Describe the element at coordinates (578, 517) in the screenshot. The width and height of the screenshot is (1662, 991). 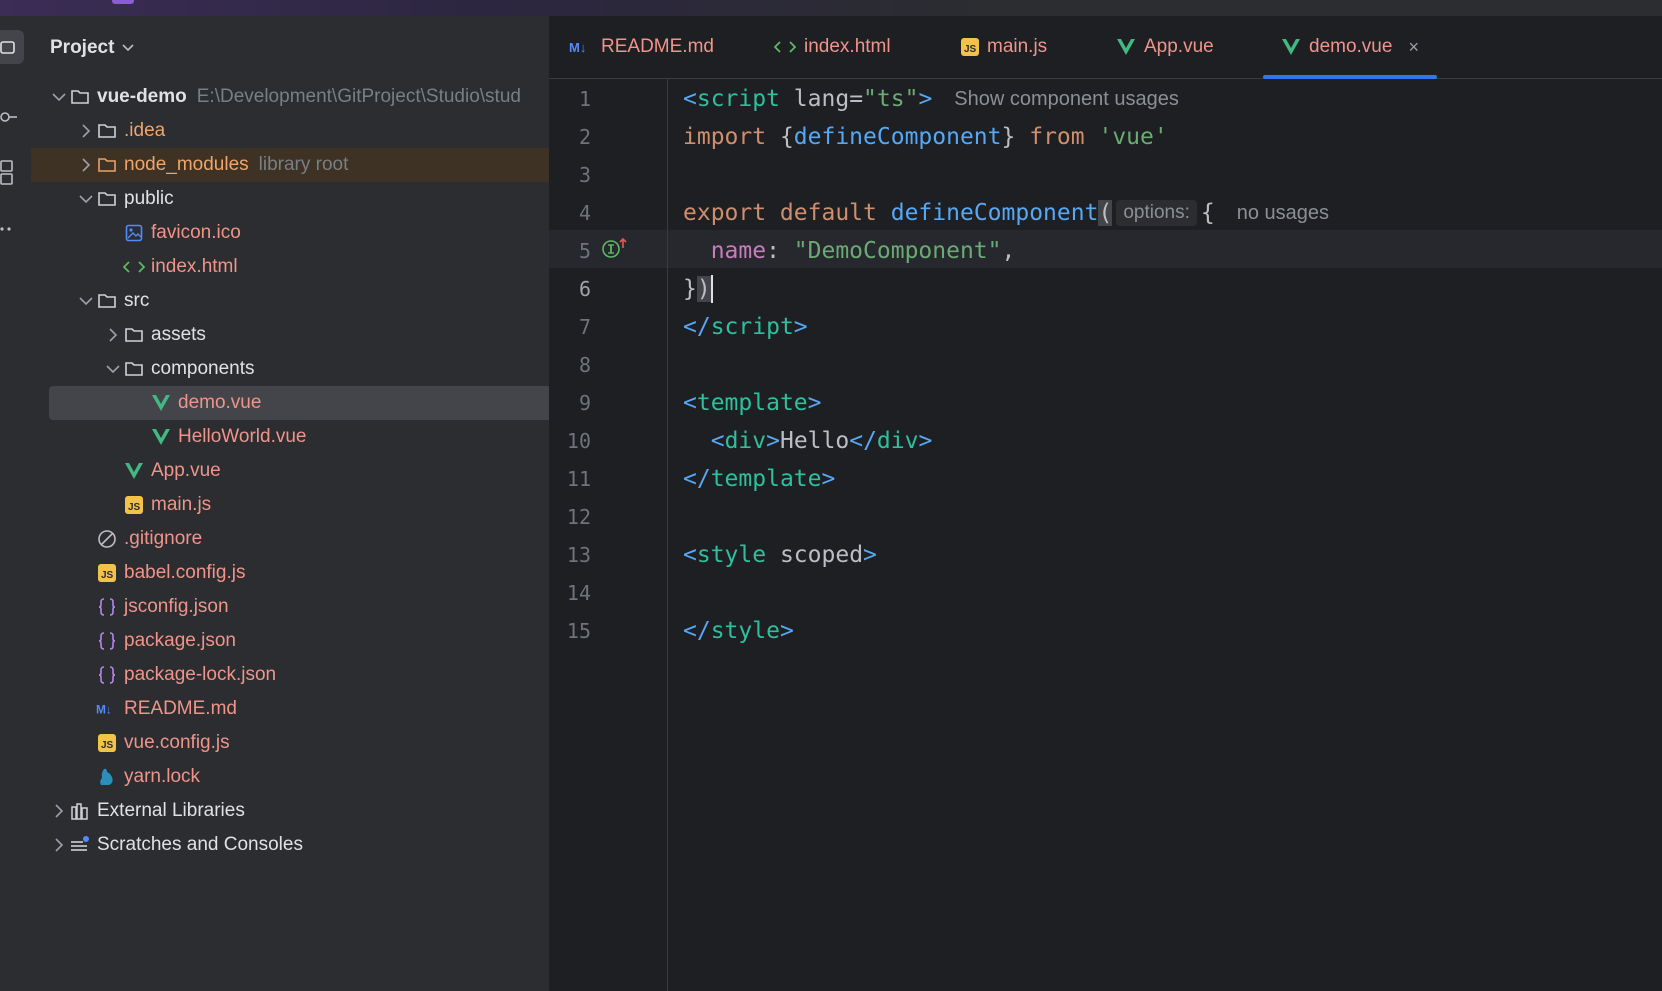
I see `line-number: 12` at that location.